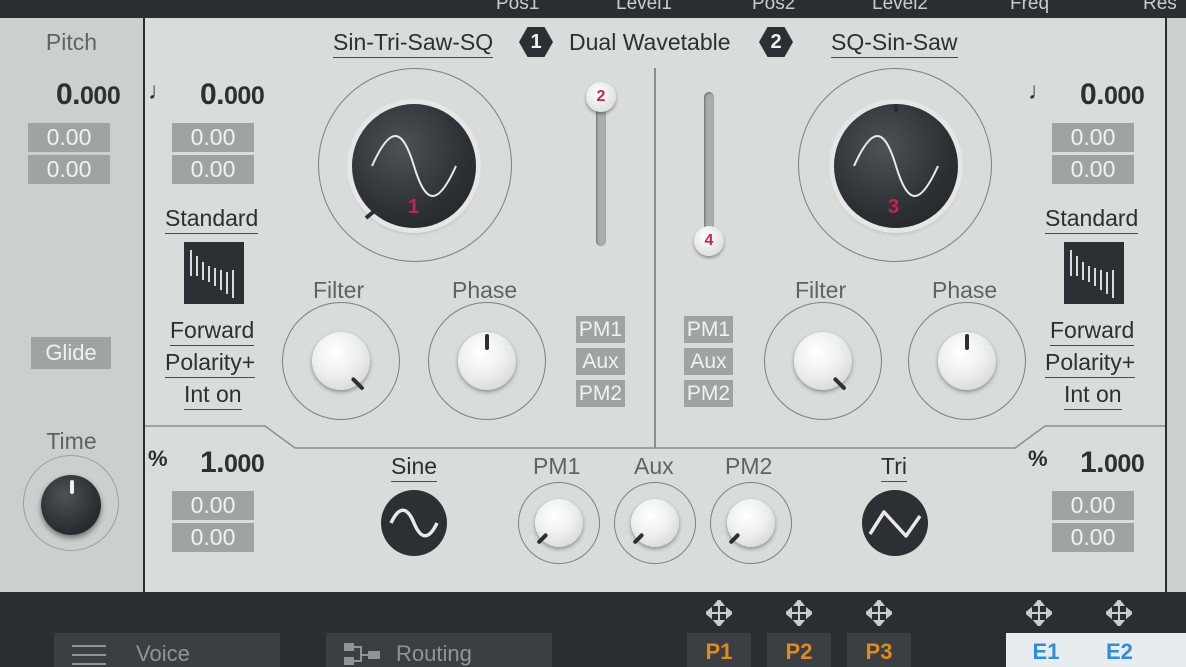 This screenshot has width=1186, height=667. I want to click on osc2-mix-mod-2: 0.00, so click(1093, 537).